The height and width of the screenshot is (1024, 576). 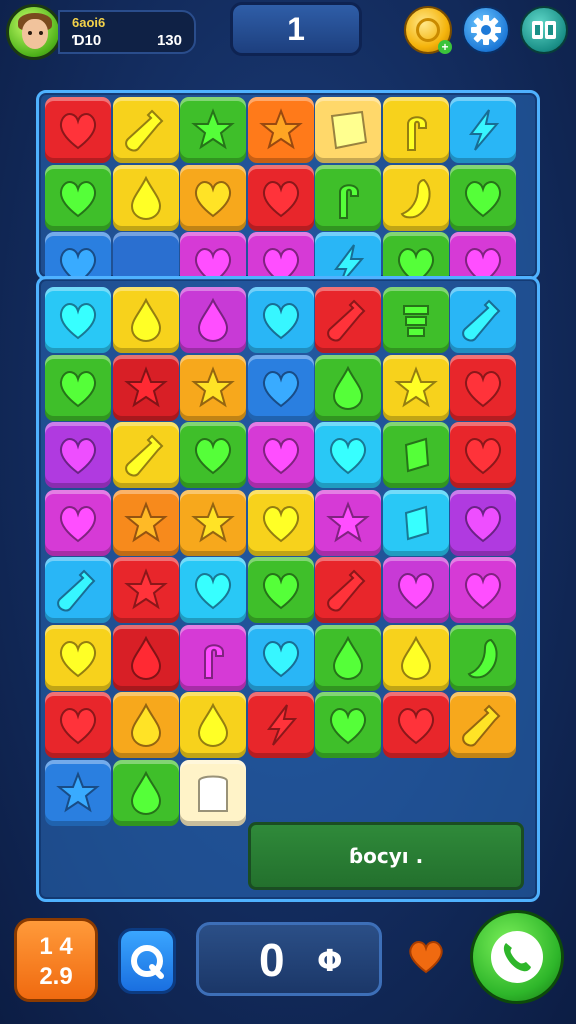 I want to click on moves-counter-button: 1 4 2.9, so click(x=56, y=960).